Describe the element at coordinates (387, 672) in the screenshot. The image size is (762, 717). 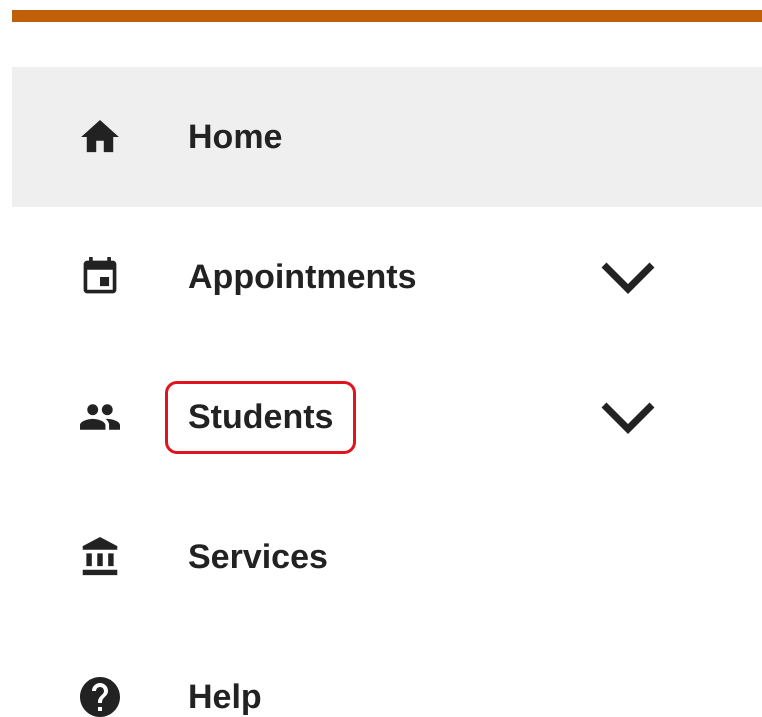
I see `menu-item: Help` at that location.